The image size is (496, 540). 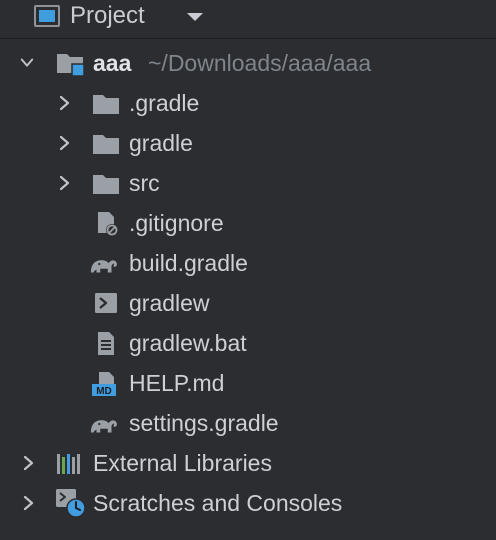 I want to click on tree-item-label: settings.gradle, so click(x=204, y=423).